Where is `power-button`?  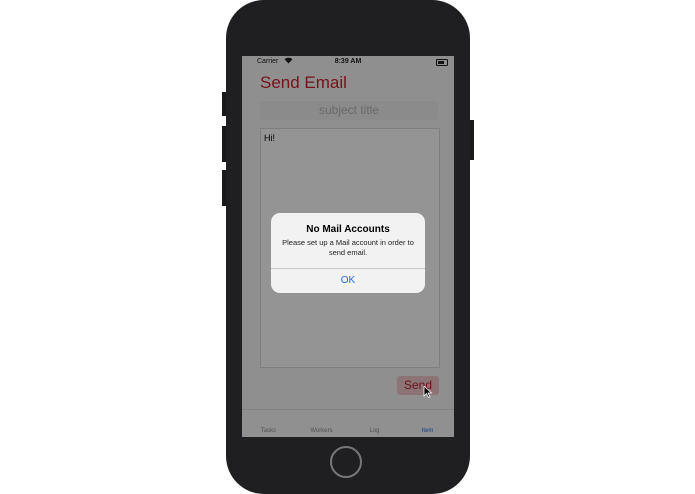 power-button is located at coordinates (472, 140).